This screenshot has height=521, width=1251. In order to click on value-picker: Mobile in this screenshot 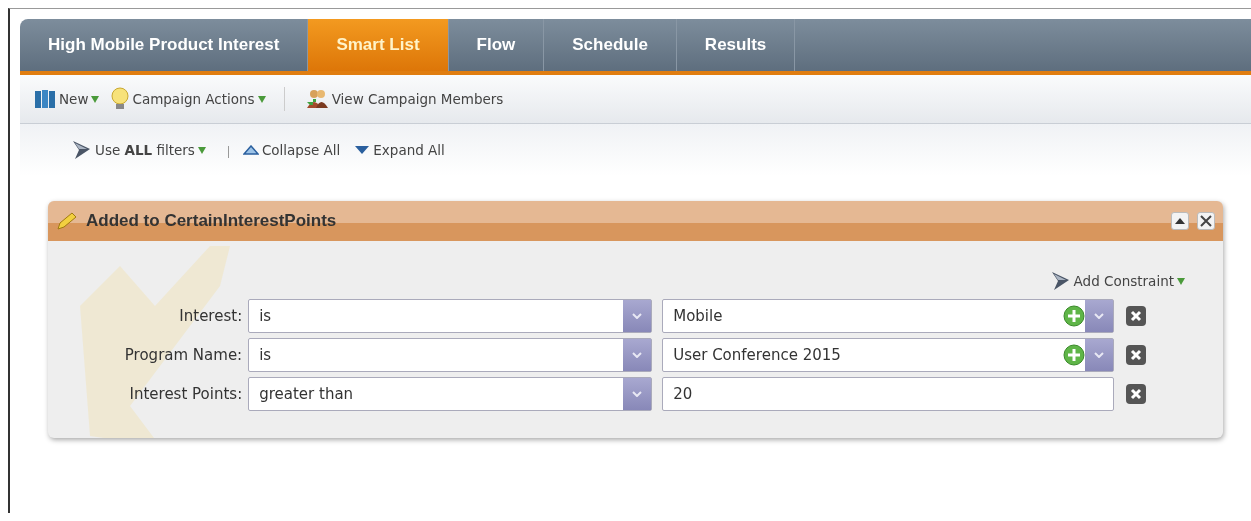, I will do `click(888, 316)`.